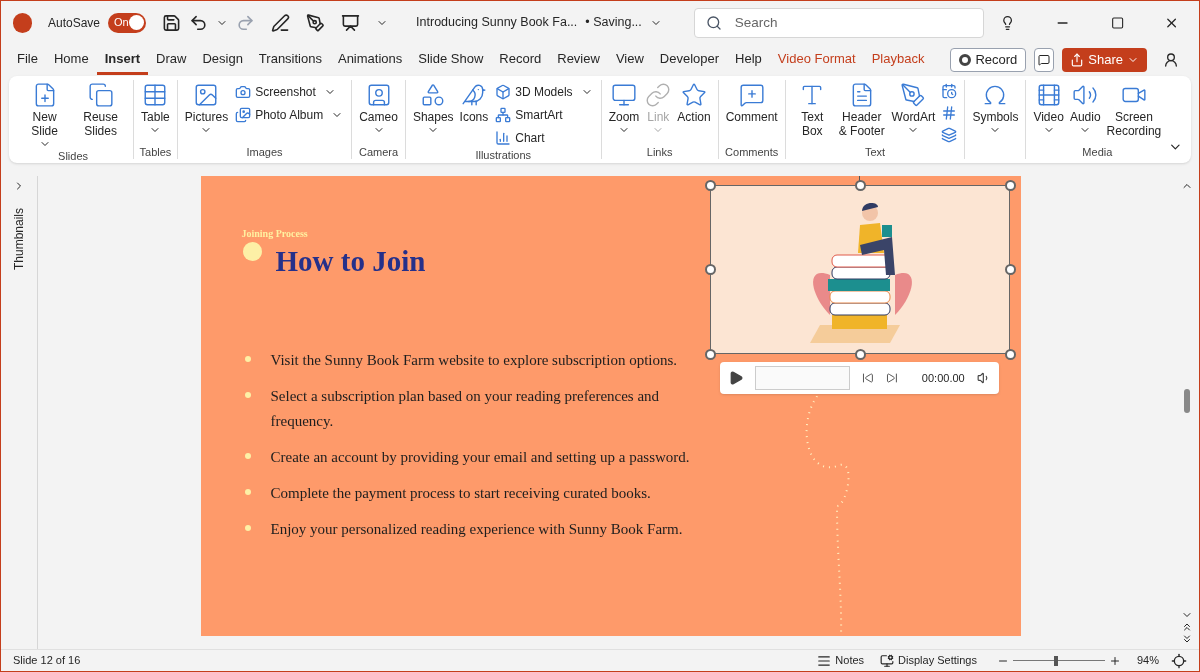 The width and height of the screenshot is (1200, 672). Describe the element at coordinates (694, 95) in the screenshot. I see `star-icon` at that location.